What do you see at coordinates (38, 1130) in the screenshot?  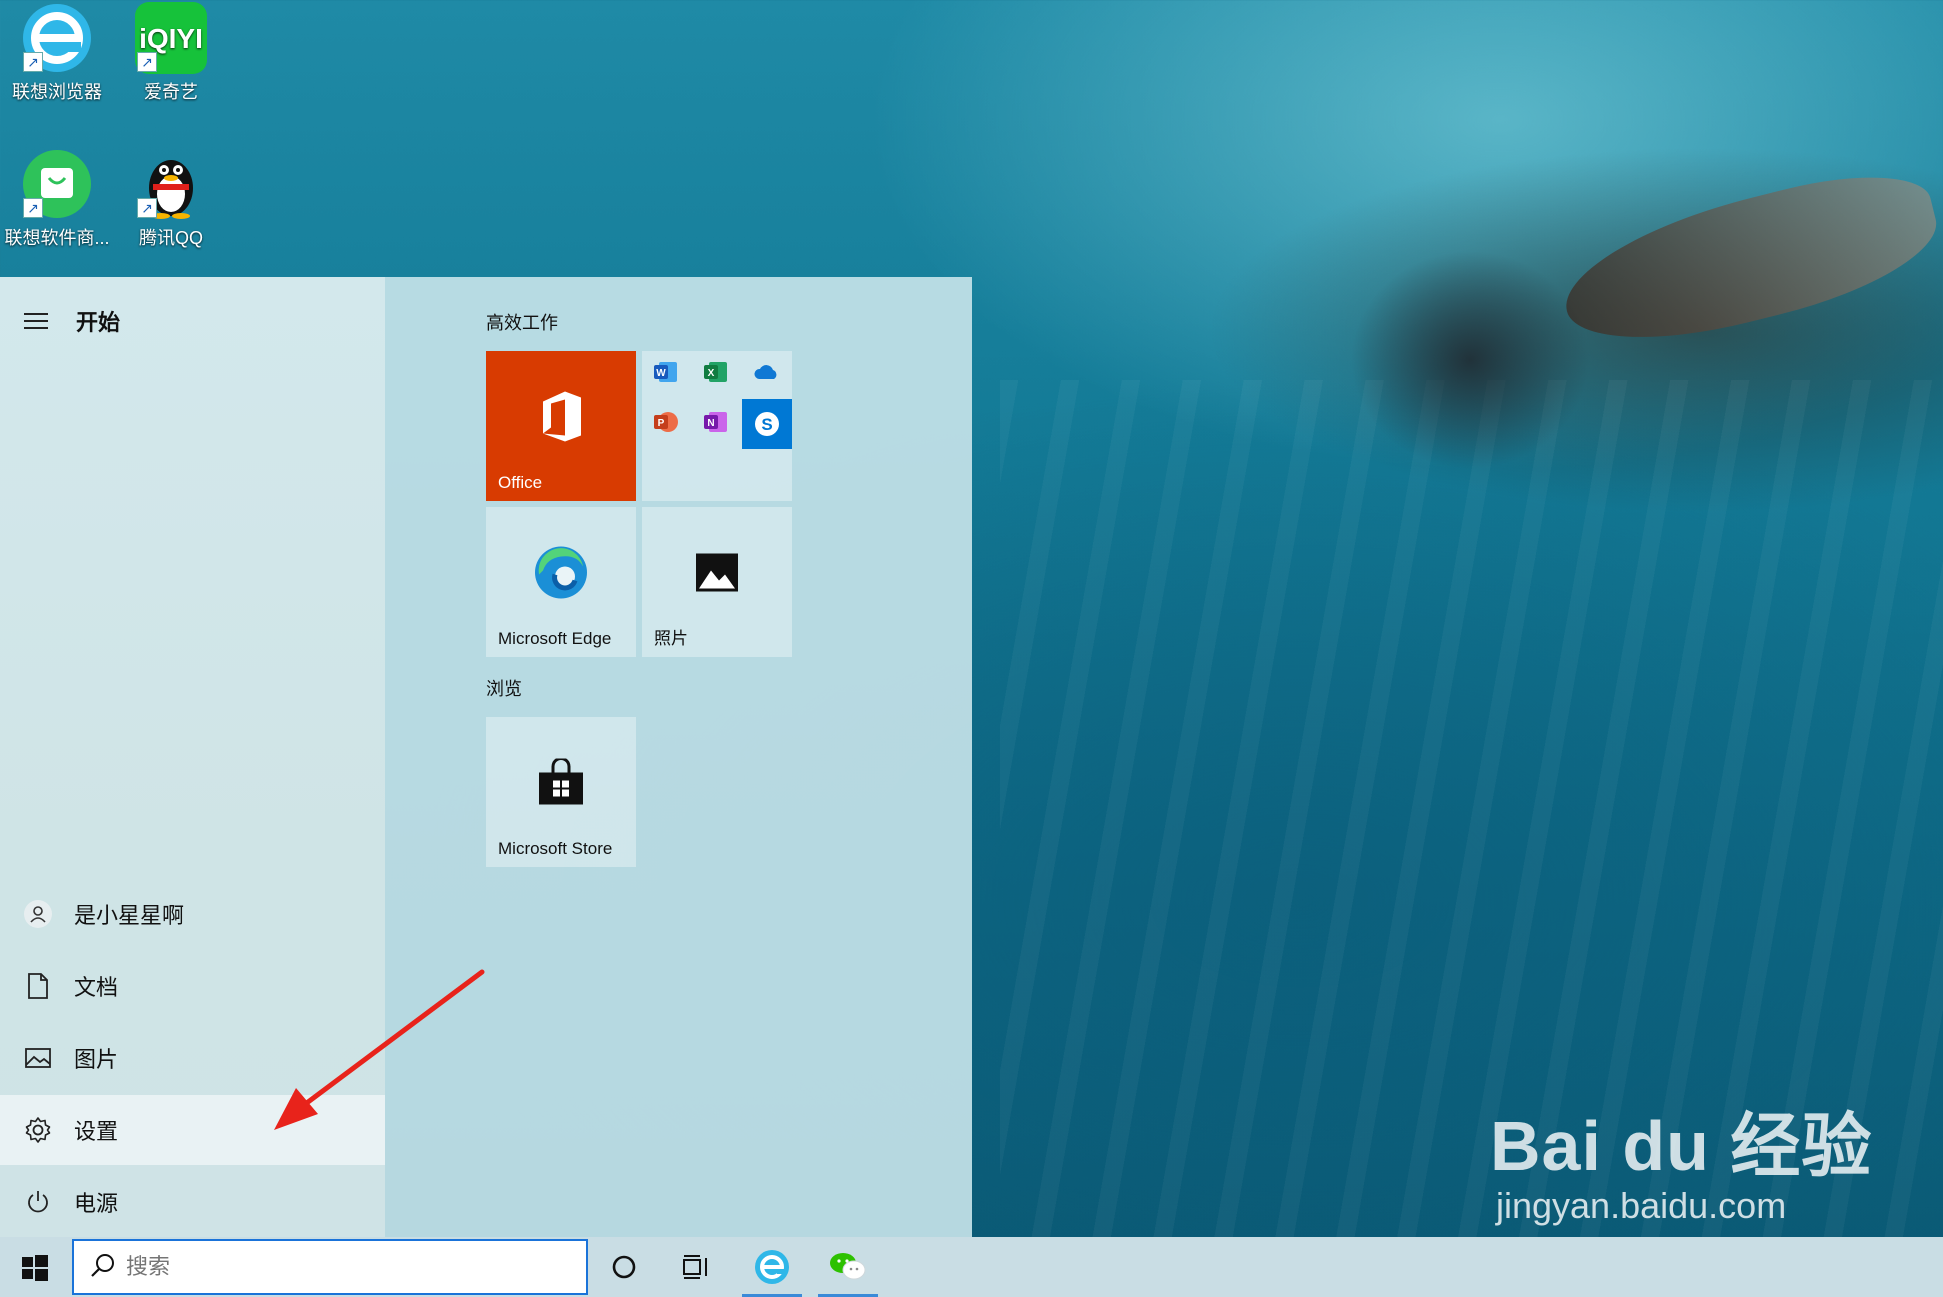 I see `gear-icon` at bounding box center [38, 1130].